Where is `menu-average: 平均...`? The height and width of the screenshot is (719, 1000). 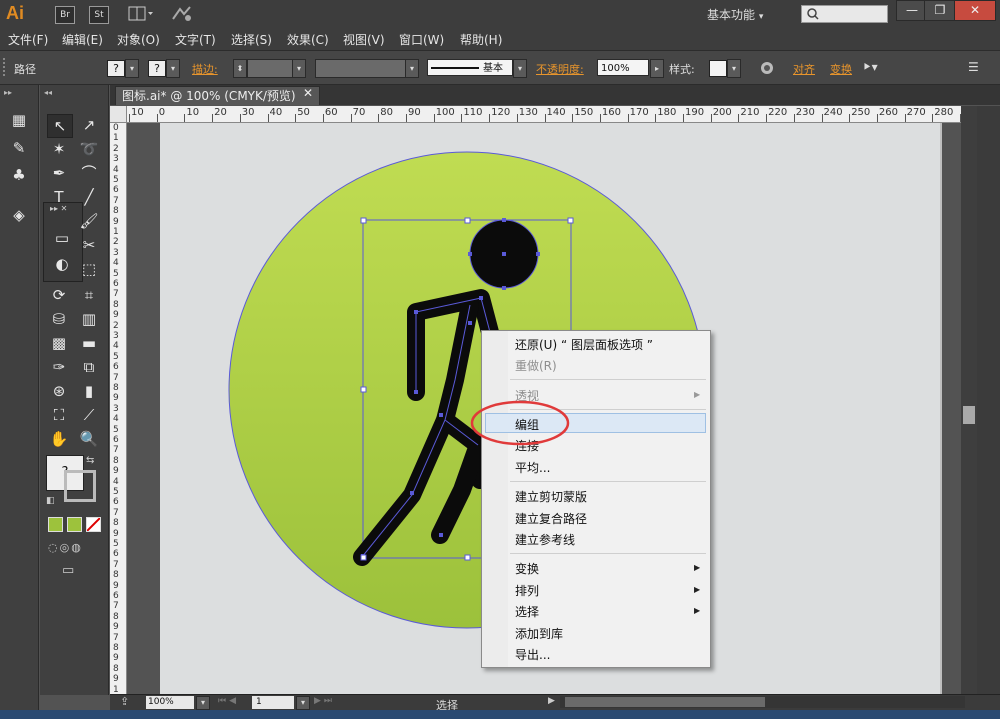
menu-average: 平均... is located at coordinates (532, 467).